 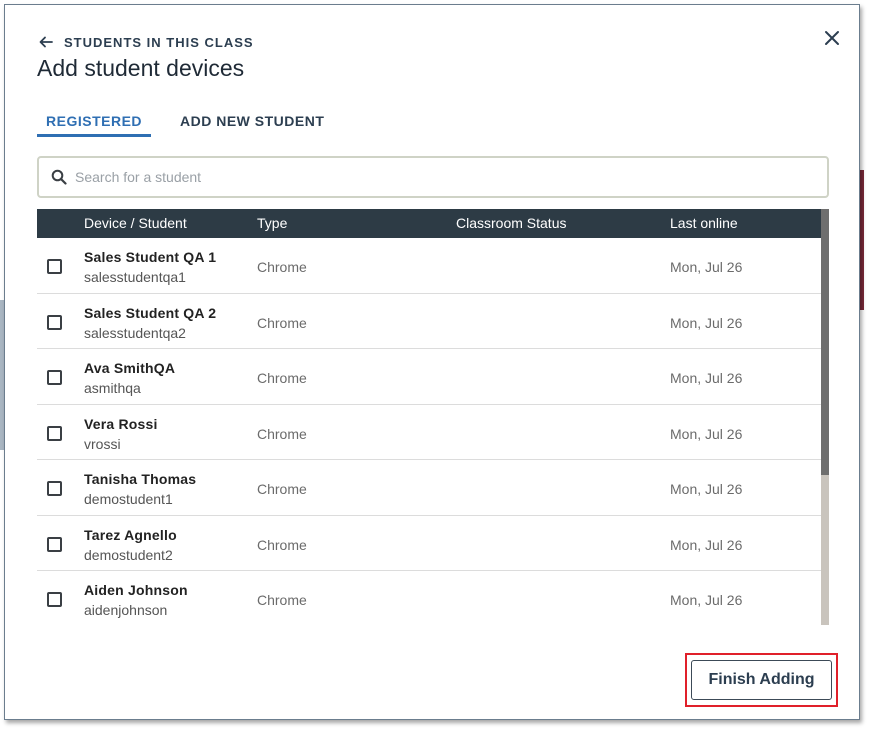 What do you see at coordinates (704, 223) in the screenshot?
I see `column-header-last-online: Last online` at bounding box center [704, 223].